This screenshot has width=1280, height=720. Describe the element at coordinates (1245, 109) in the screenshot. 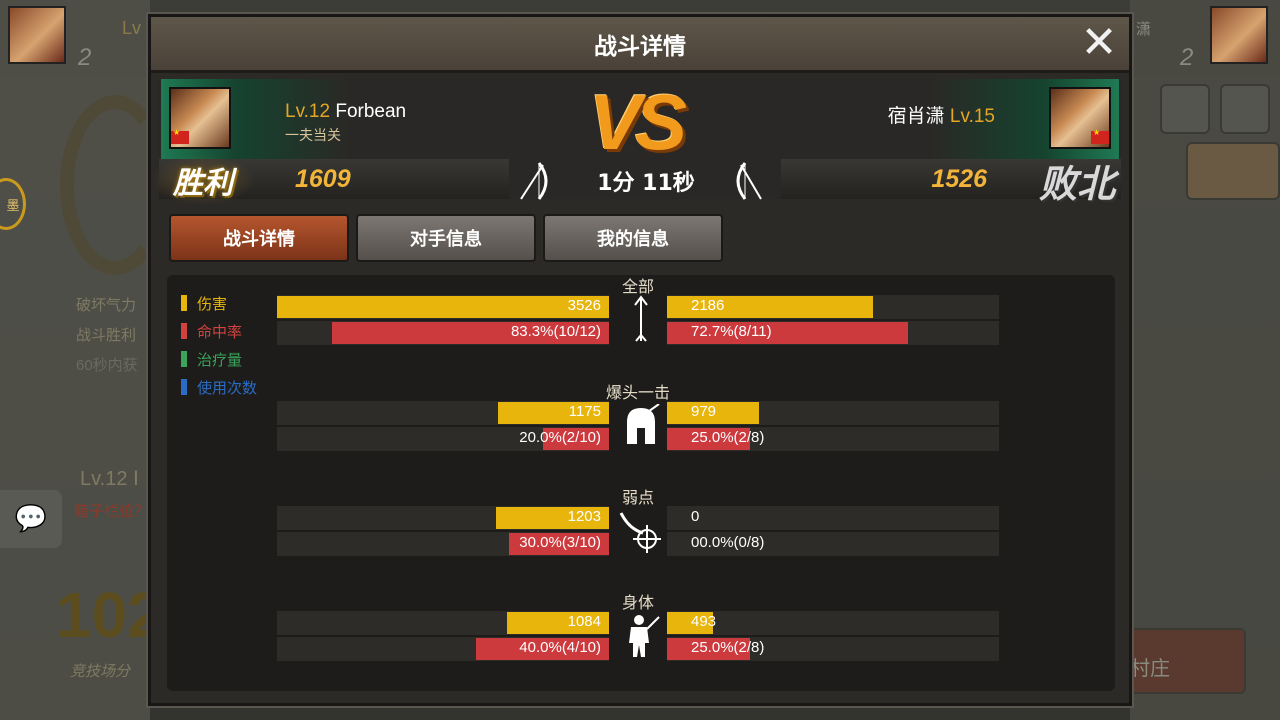

I see `mail-button` at that location.